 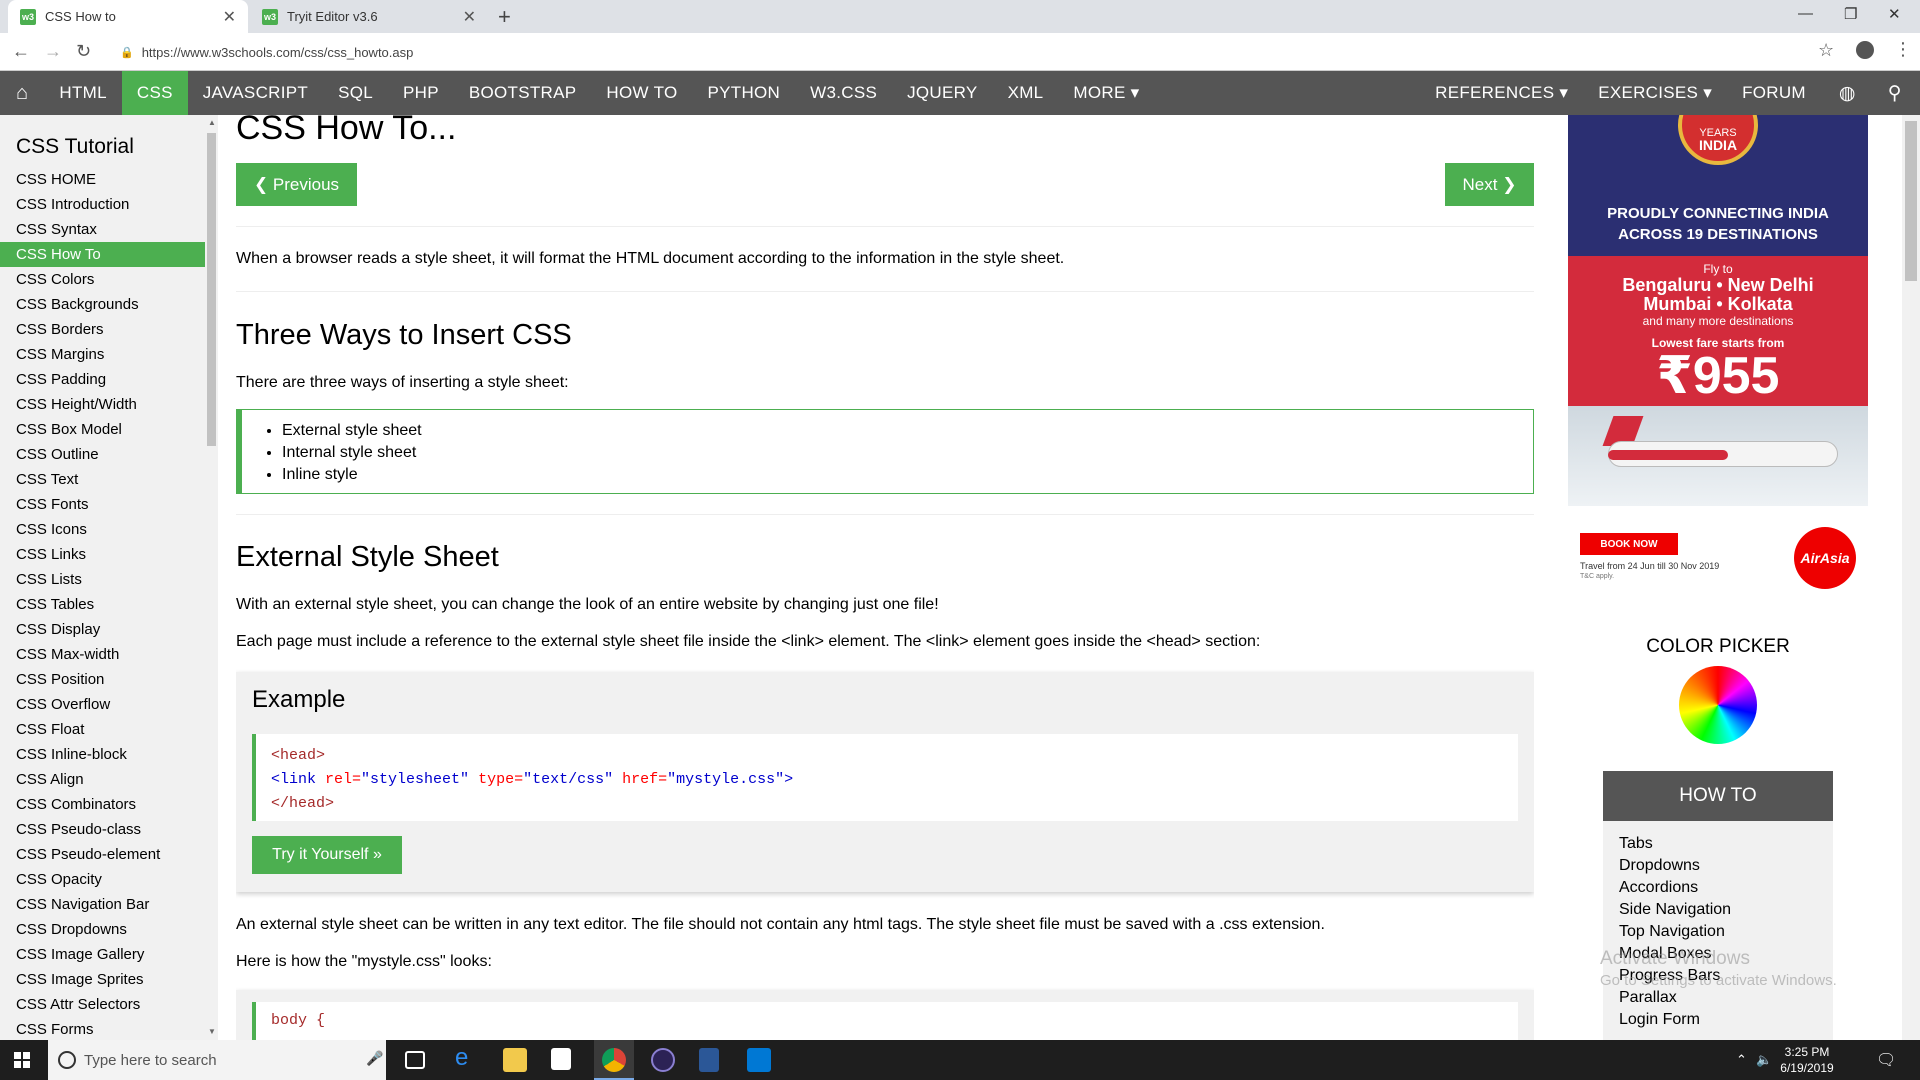 I want to click on nav-item-css: CSS, so click(x=154, y=93).